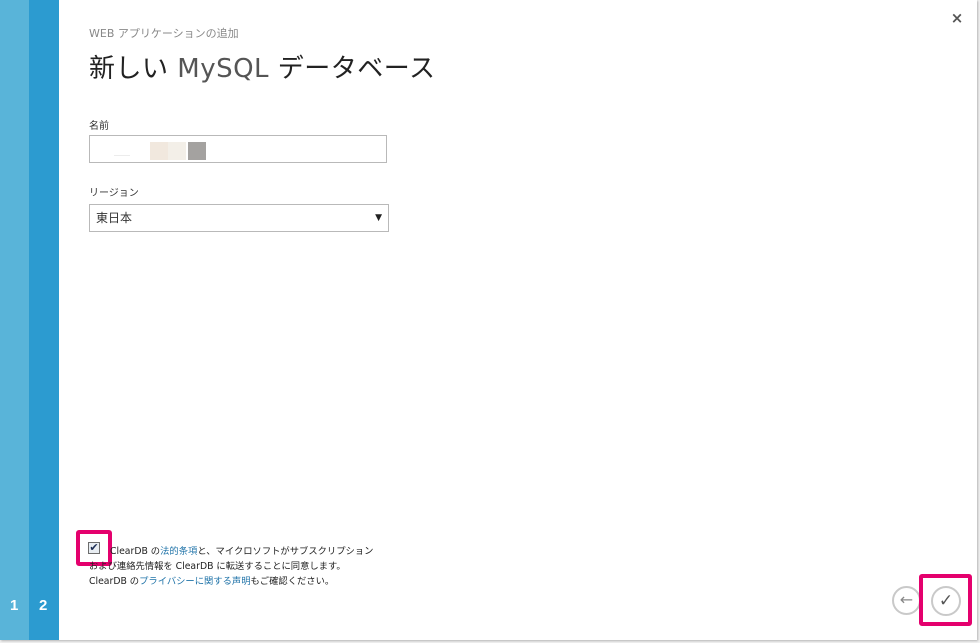 Image resolution: width=980 pixels, height=643 pixels. What do you see at coordinates (135, 551) in the screenshot?
I see `terms-text-1: ClearDB の` at bounding box center [135, 551].